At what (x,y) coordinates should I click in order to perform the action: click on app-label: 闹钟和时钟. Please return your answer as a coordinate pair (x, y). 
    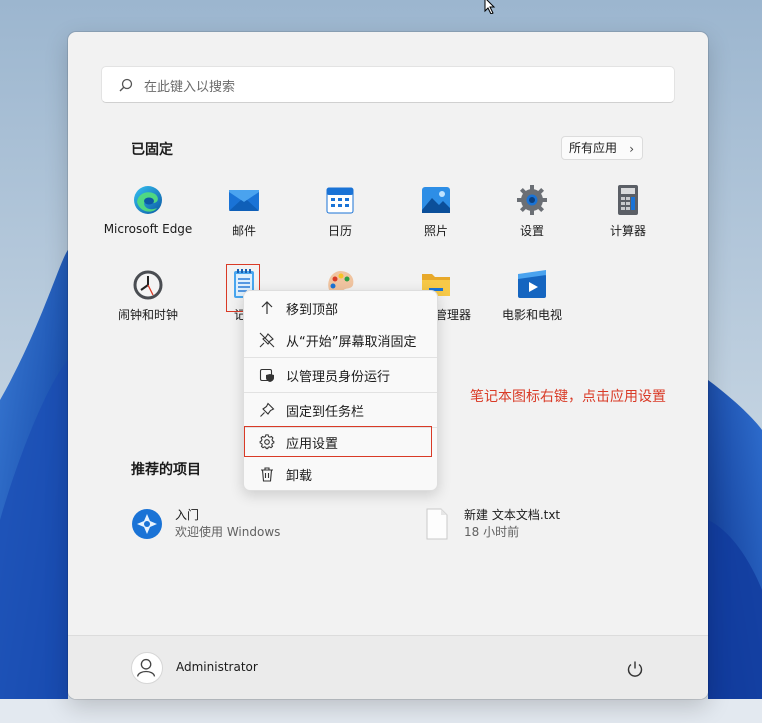
    Looking at the image, I should click on (147, 315).